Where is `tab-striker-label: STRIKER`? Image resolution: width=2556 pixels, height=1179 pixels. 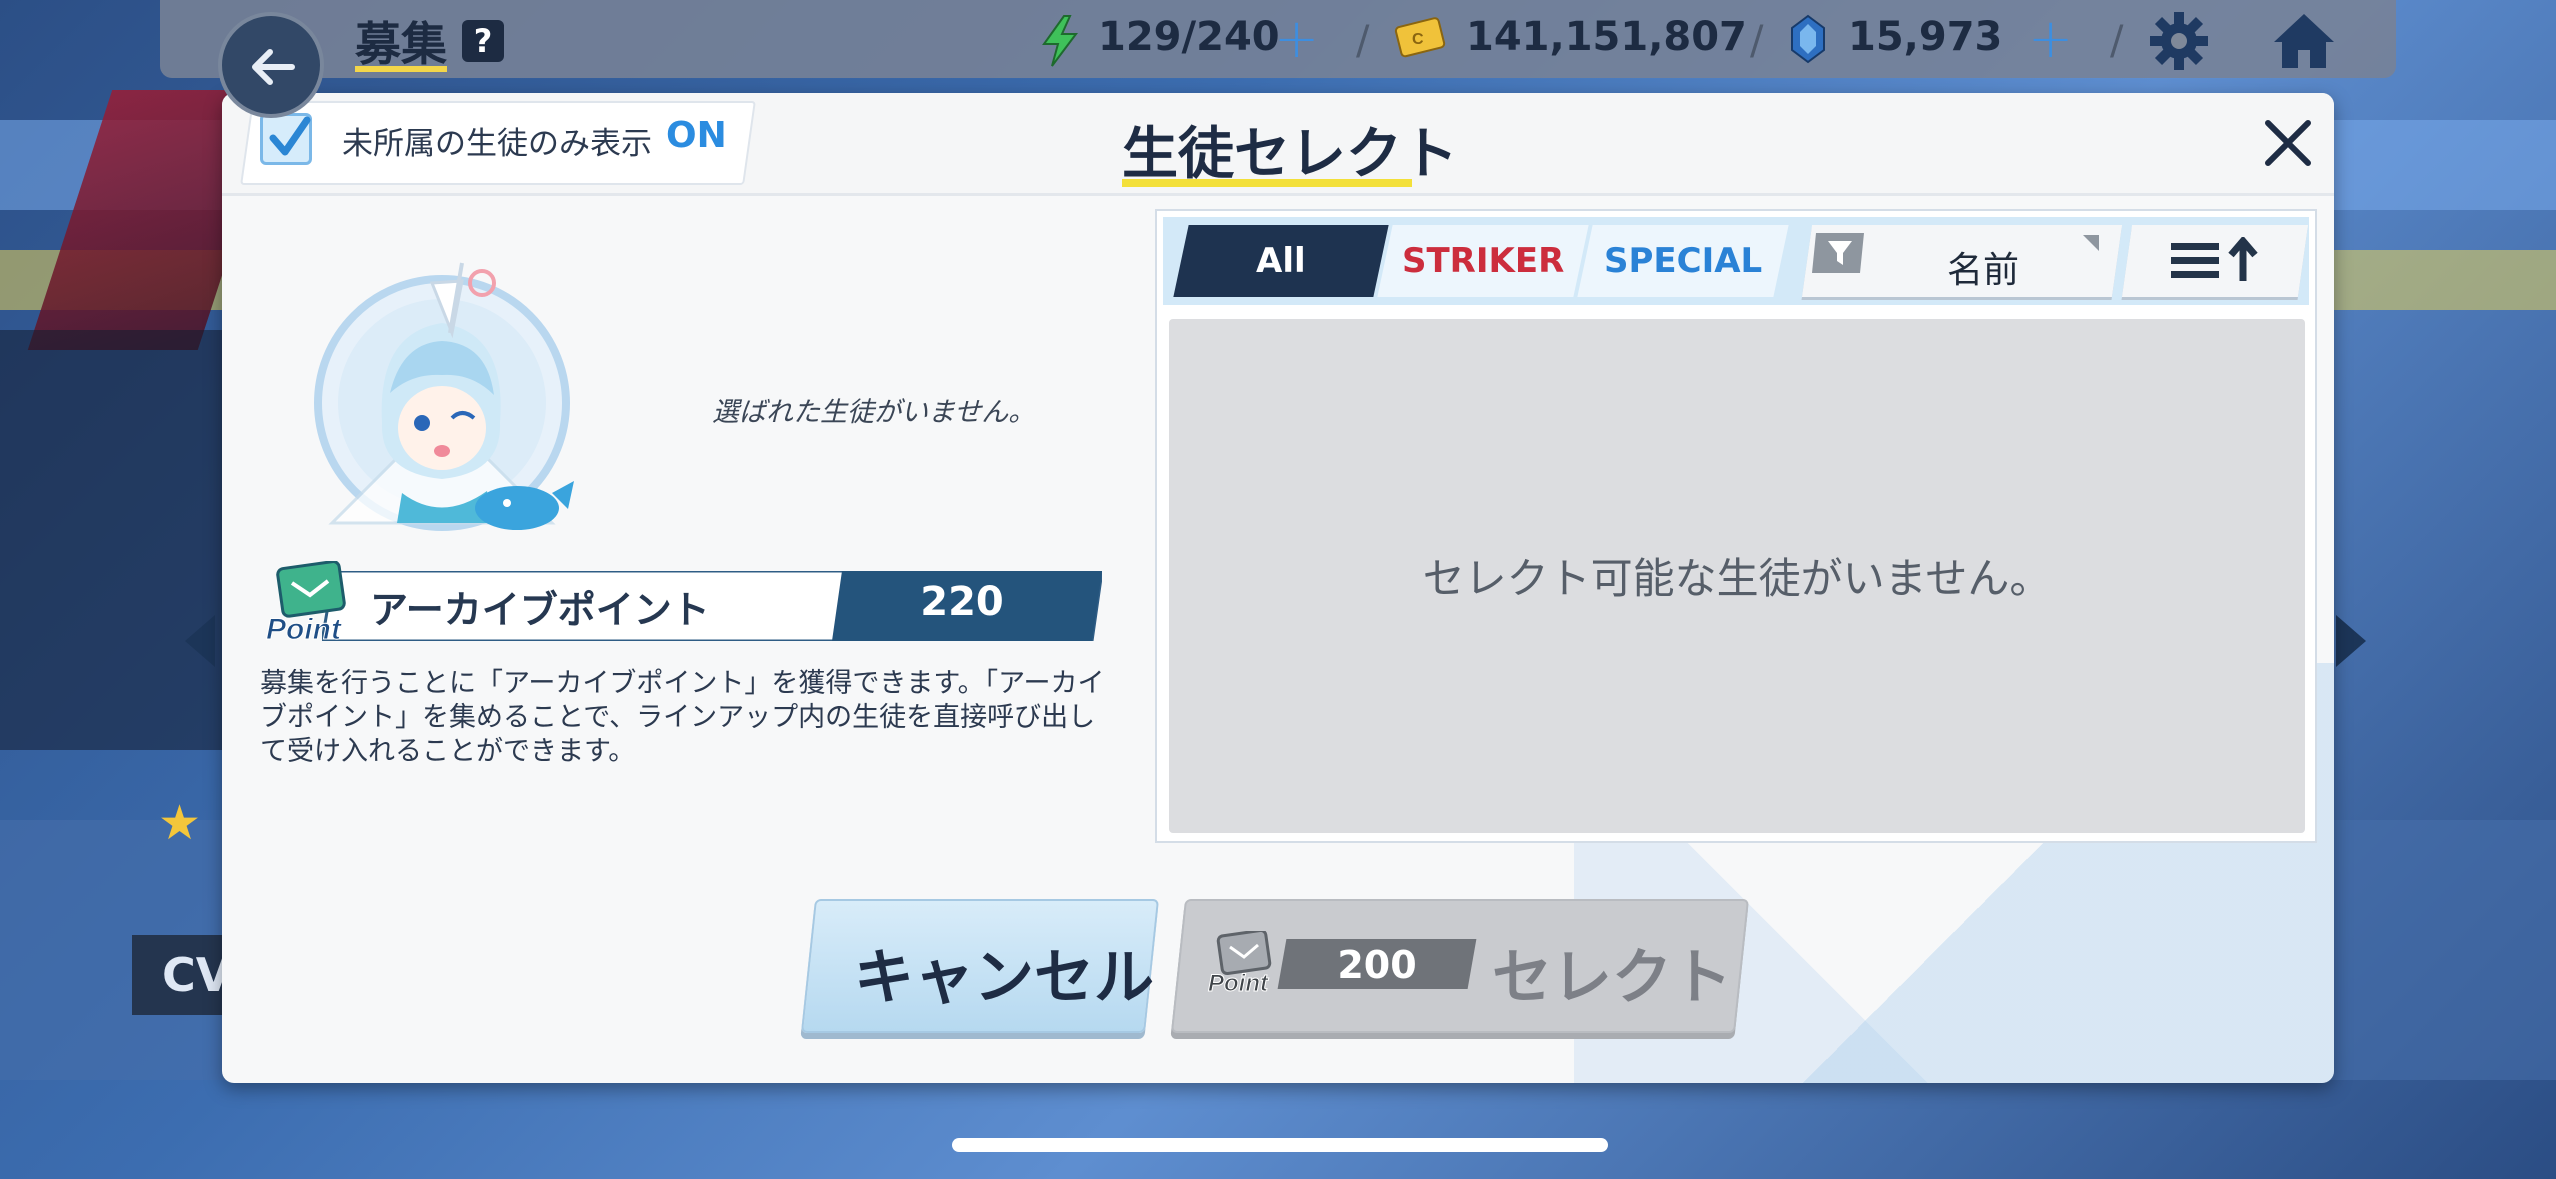 tab-striker-label: STRIKER is located at coordinates (1483, 261).